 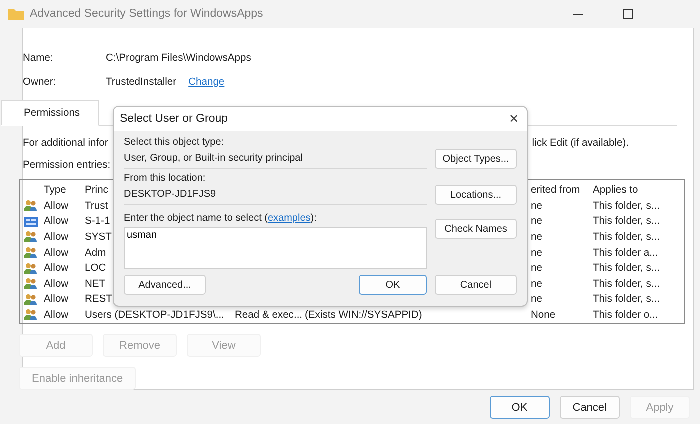 I want to click on examples-link: examples, so click(x=289, y=218).